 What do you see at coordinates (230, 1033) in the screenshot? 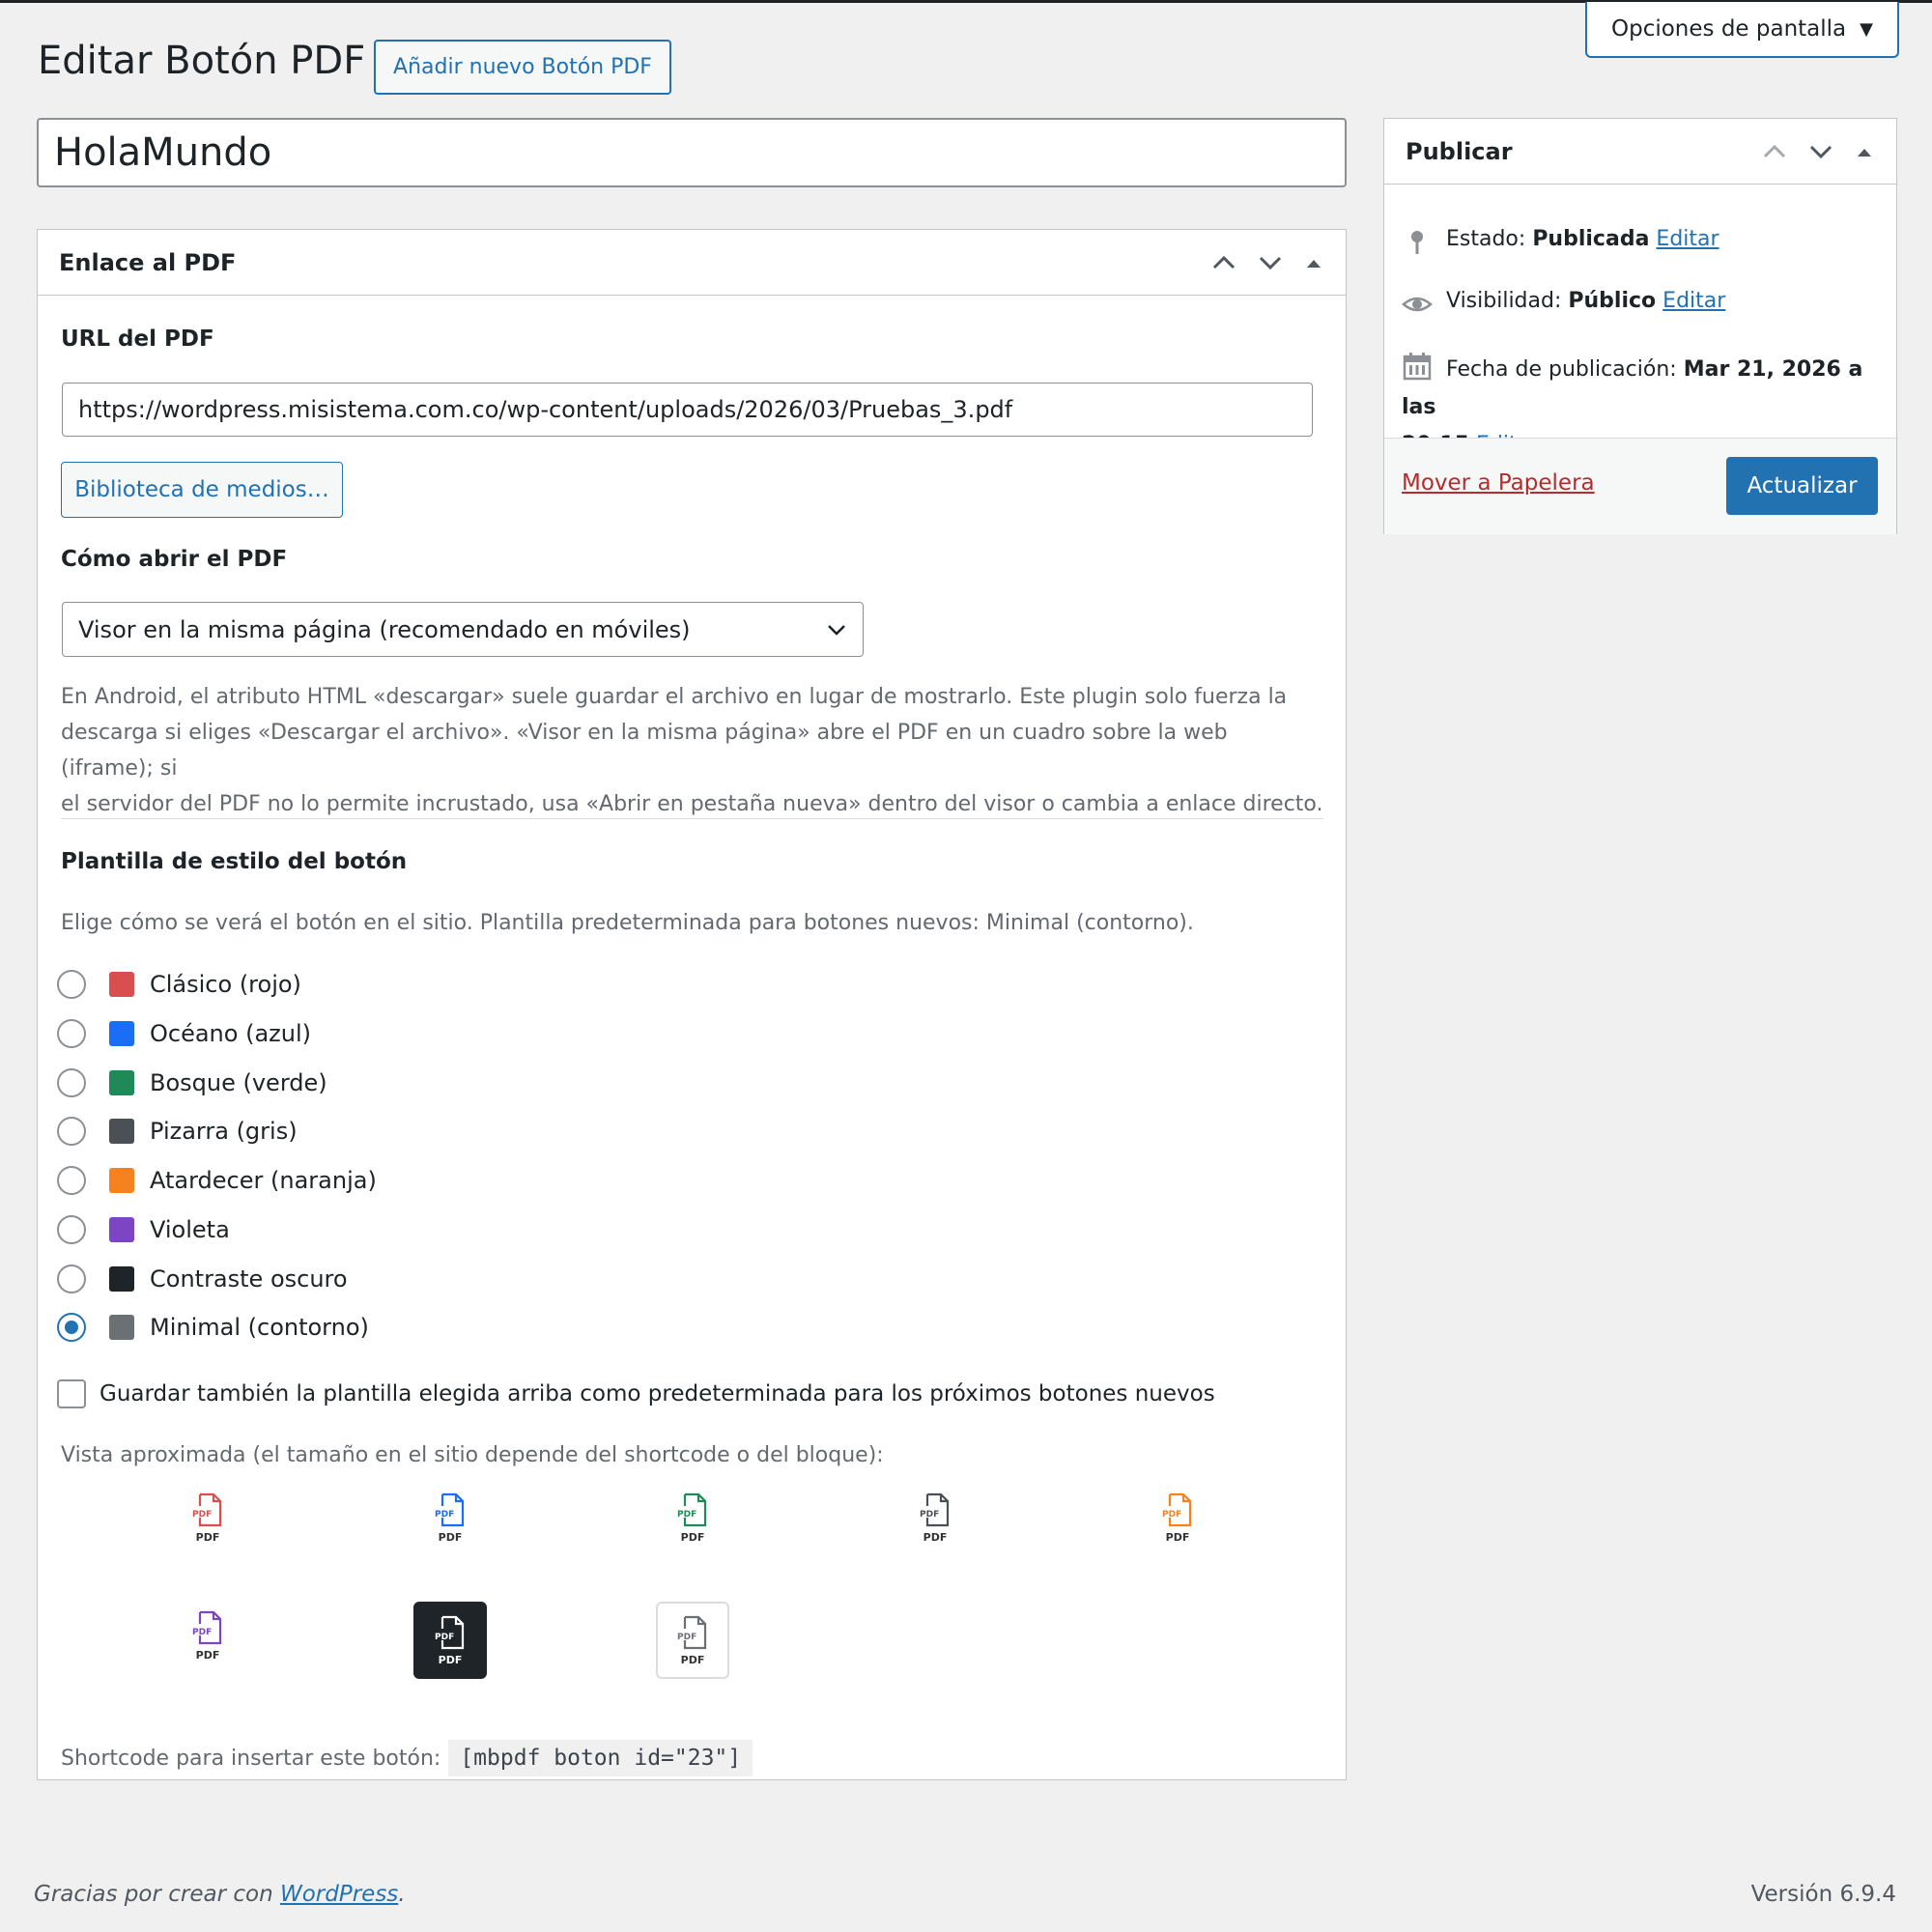
I see `template-label: Océano (azul)` at bounding box center [230, 1033].